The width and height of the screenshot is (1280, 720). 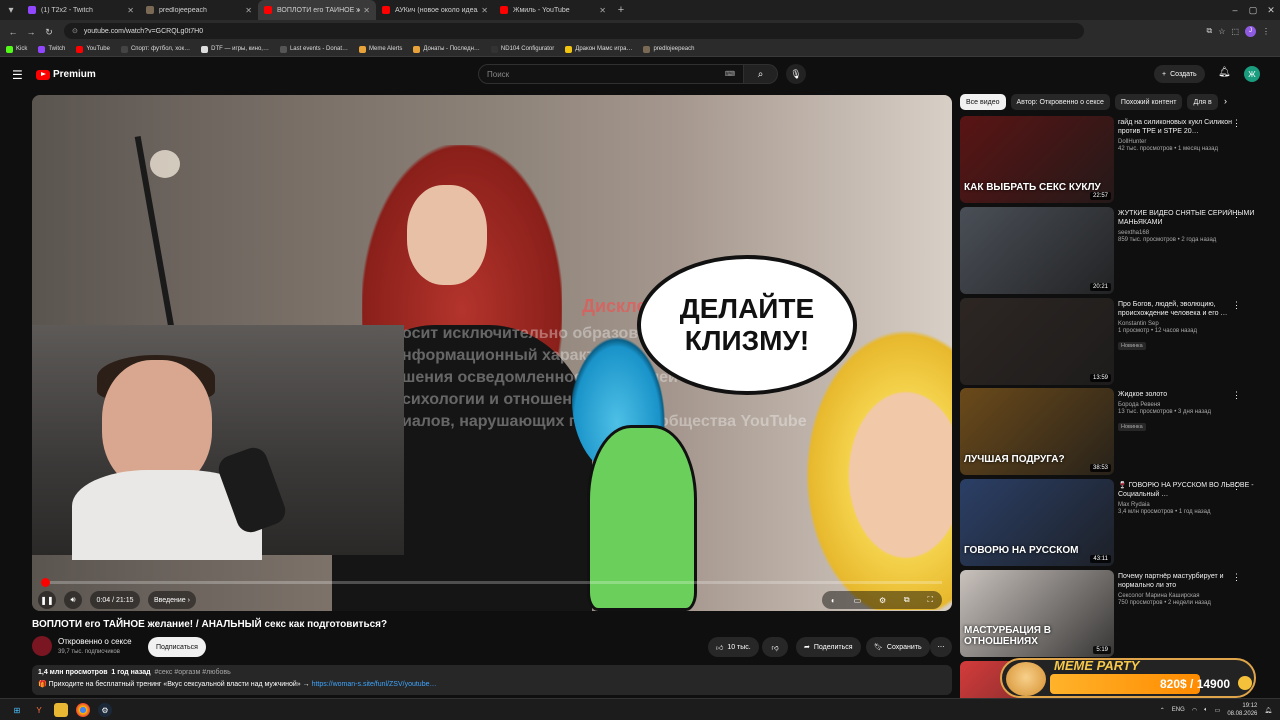 I want to click on browser-tab: ВОПЛОТИ его ТАЙНОЕ ж ✕, so click(x=317, y=10).